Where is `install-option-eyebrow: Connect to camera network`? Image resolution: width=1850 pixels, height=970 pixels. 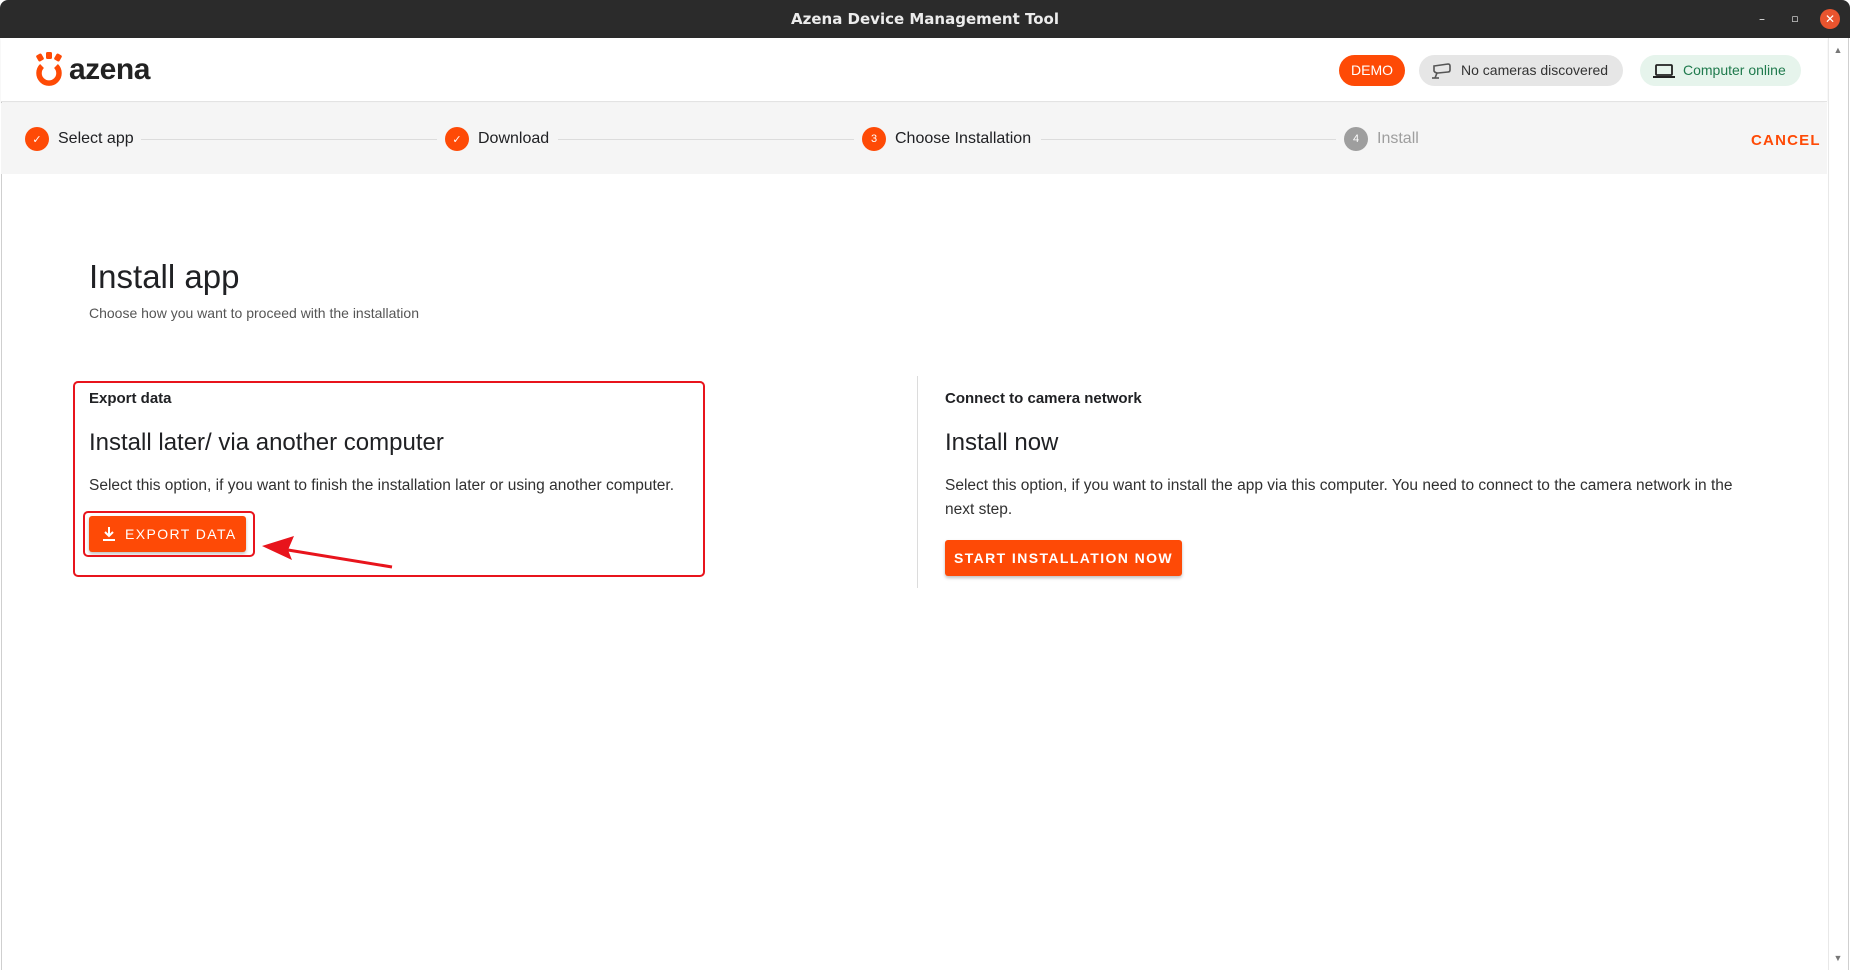 install-option-eyebrow: Connect to camera network is located at coordinates (1043, 398).